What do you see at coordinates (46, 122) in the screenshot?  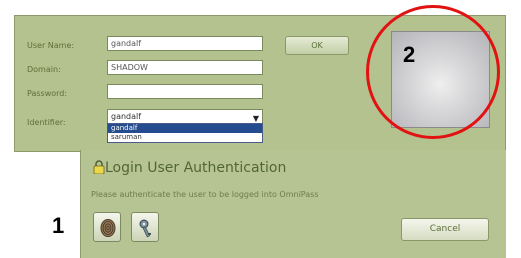 I see `identifier-label: Identifier:` at bounding box center [46, 122].